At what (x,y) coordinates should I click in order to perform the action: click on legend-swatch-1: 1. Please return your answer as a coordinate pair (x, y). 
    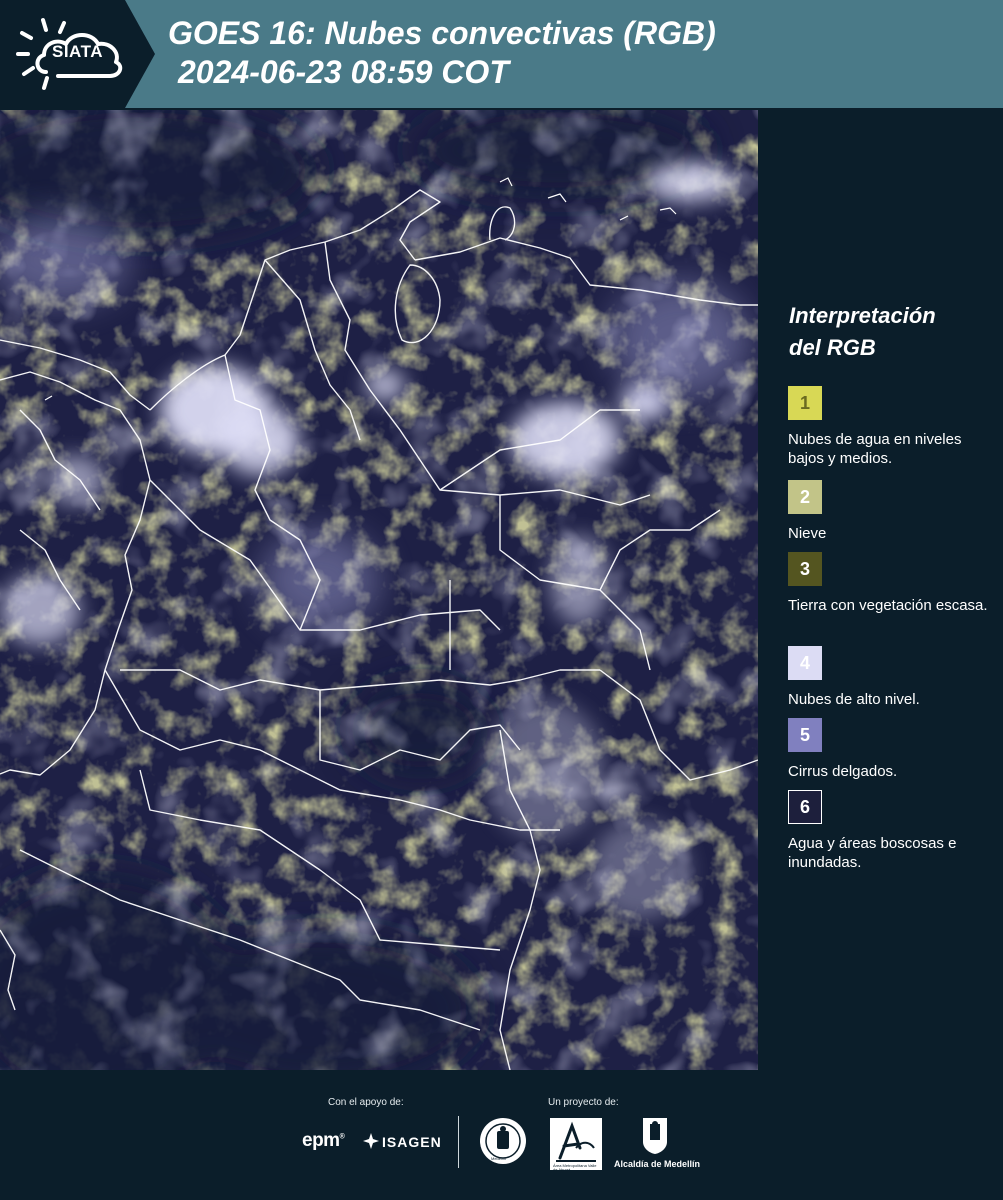
    Looking at the image, I should click on (805, 403).